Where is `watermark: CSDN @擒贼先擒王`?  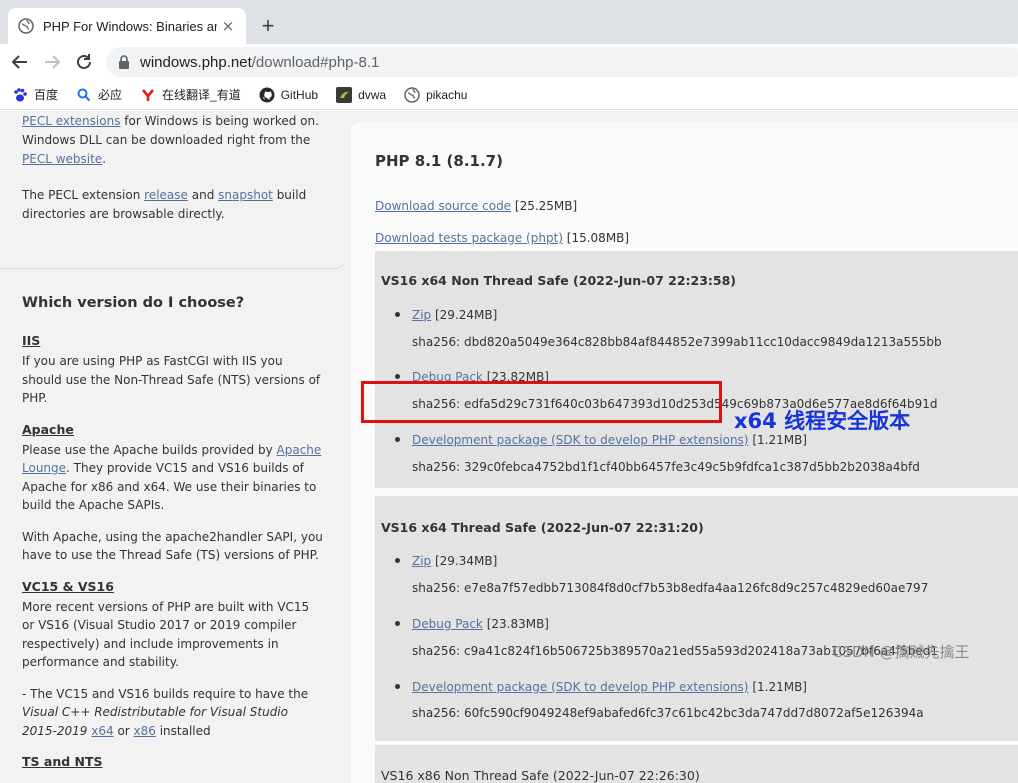 watermark: CSDN @擒贼先擒王 is located at coordinates (901, 652).